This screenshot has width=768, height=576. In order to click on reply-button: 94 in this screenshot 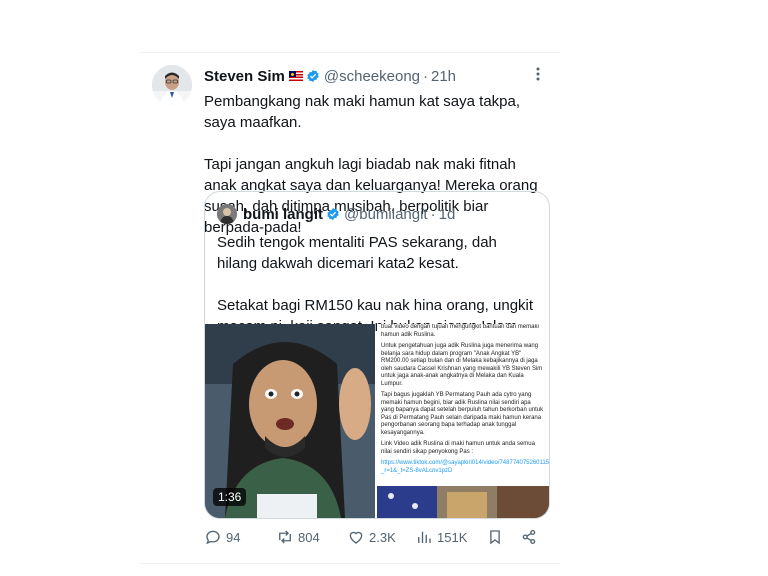, I will do `click(222, 537)`.